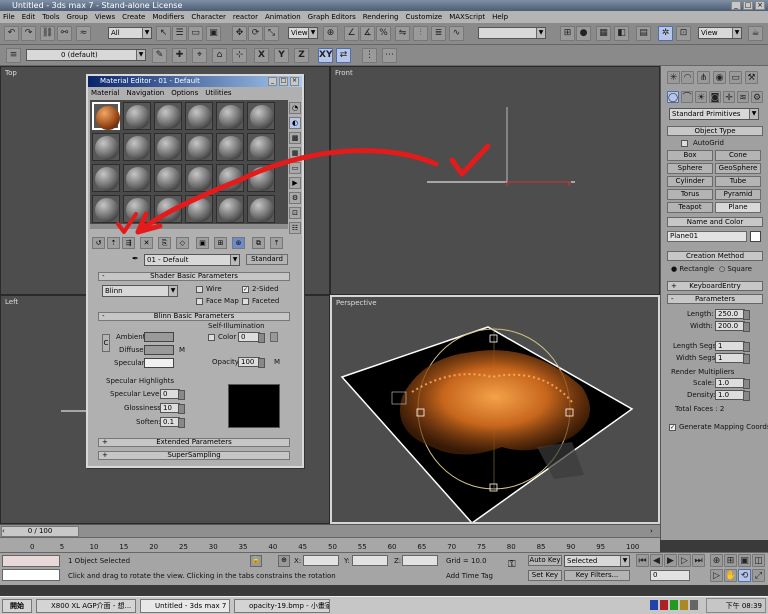 This screenshot has width=768, height=614. I want to click on menu-create: Create, so click(133, 17).